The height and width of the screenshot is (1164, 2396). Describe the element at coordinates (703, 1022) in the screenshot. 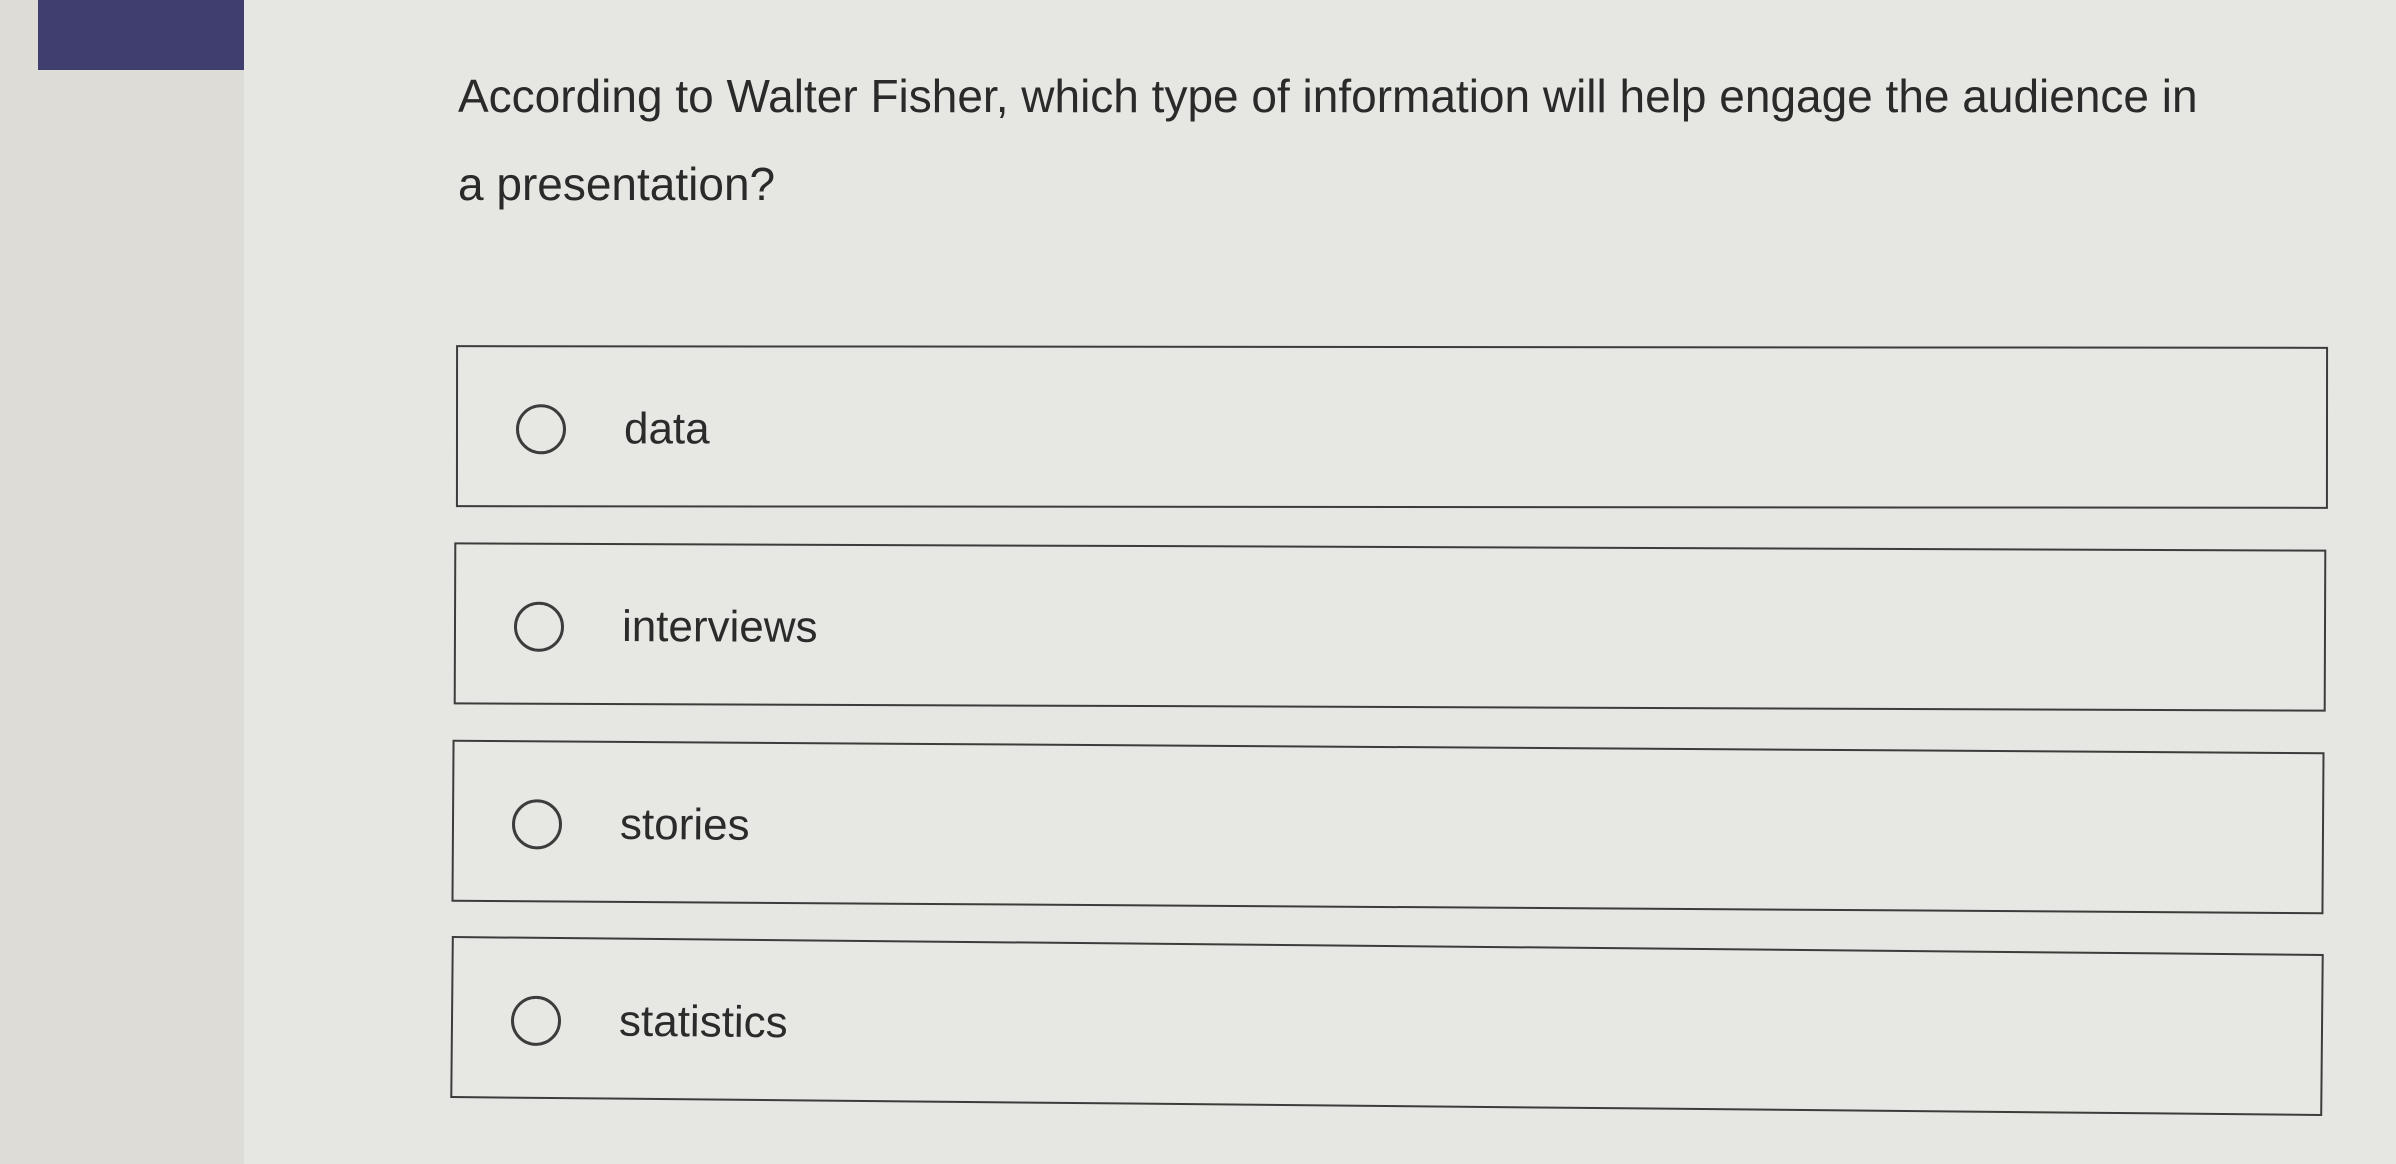

I see `answer-option-label: statistics` at that location.